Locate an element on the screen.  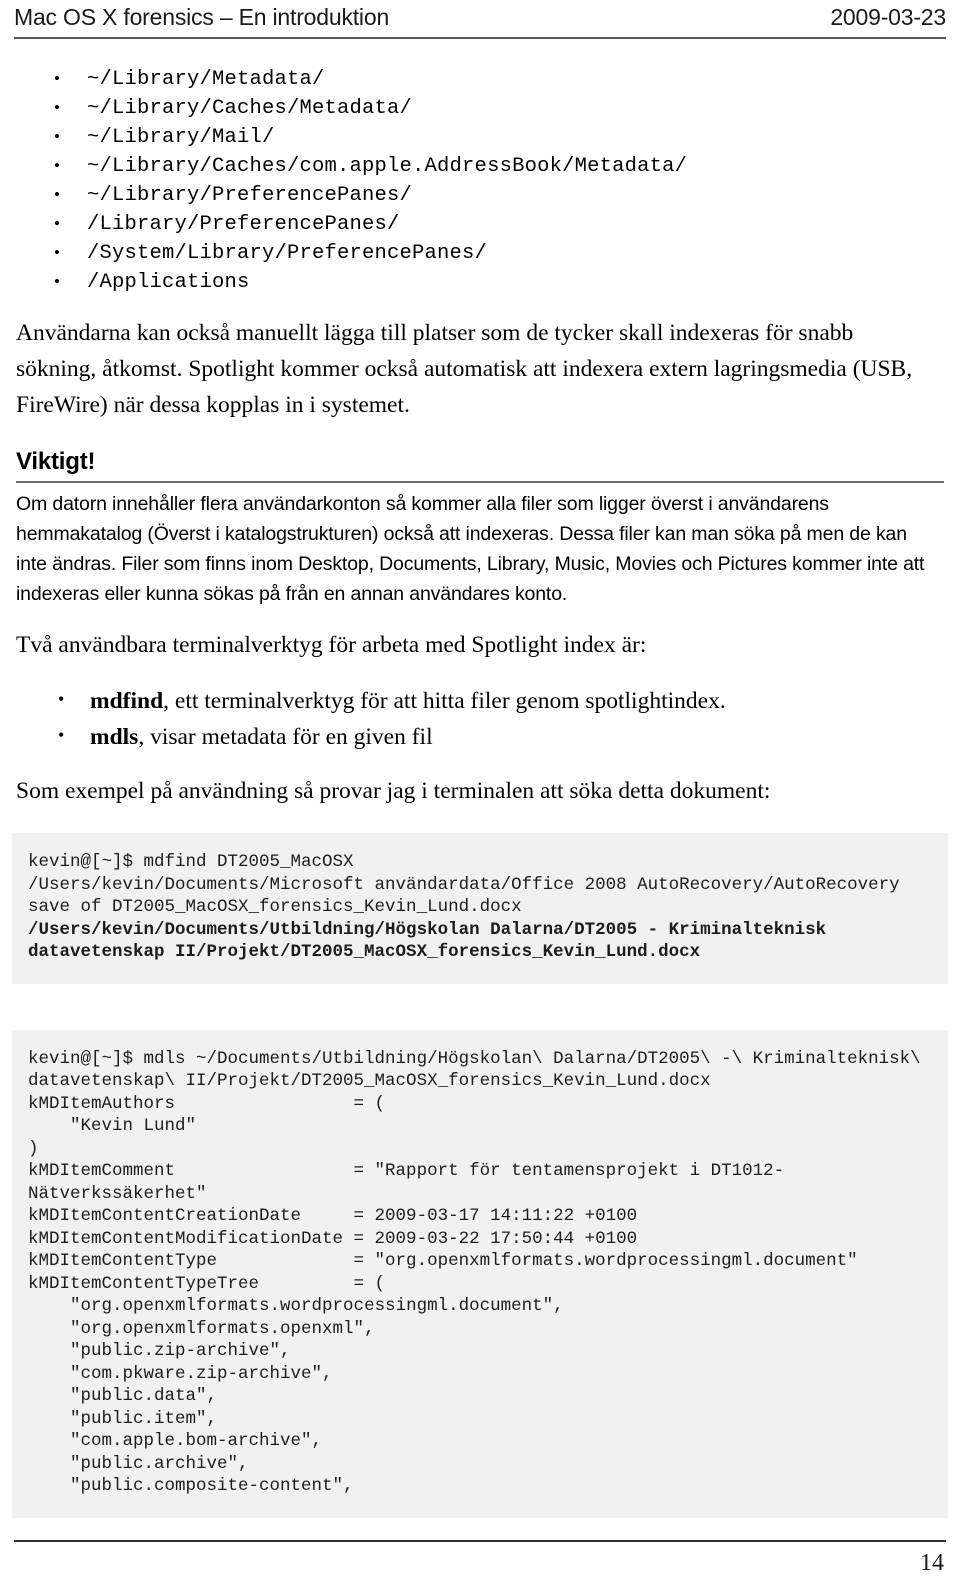
code-line: kMDItemAuthors = ( is located at coordinates (207, 1103).